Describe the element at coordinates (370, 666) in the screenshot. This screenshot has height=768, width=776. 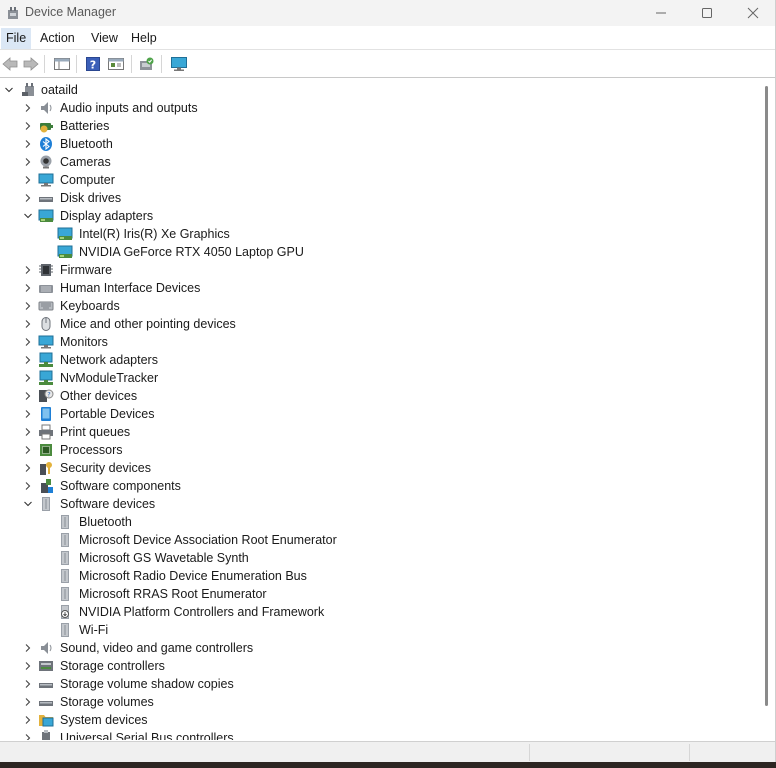
I see `tree-category: Storage controllers` at that location.